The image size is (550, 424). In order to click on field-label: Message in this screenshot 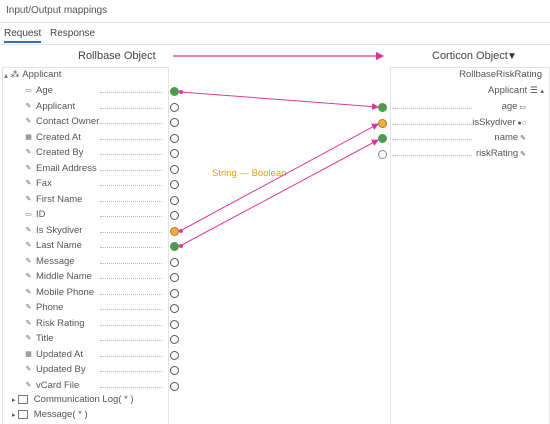, I will do `click(55, 261)`.